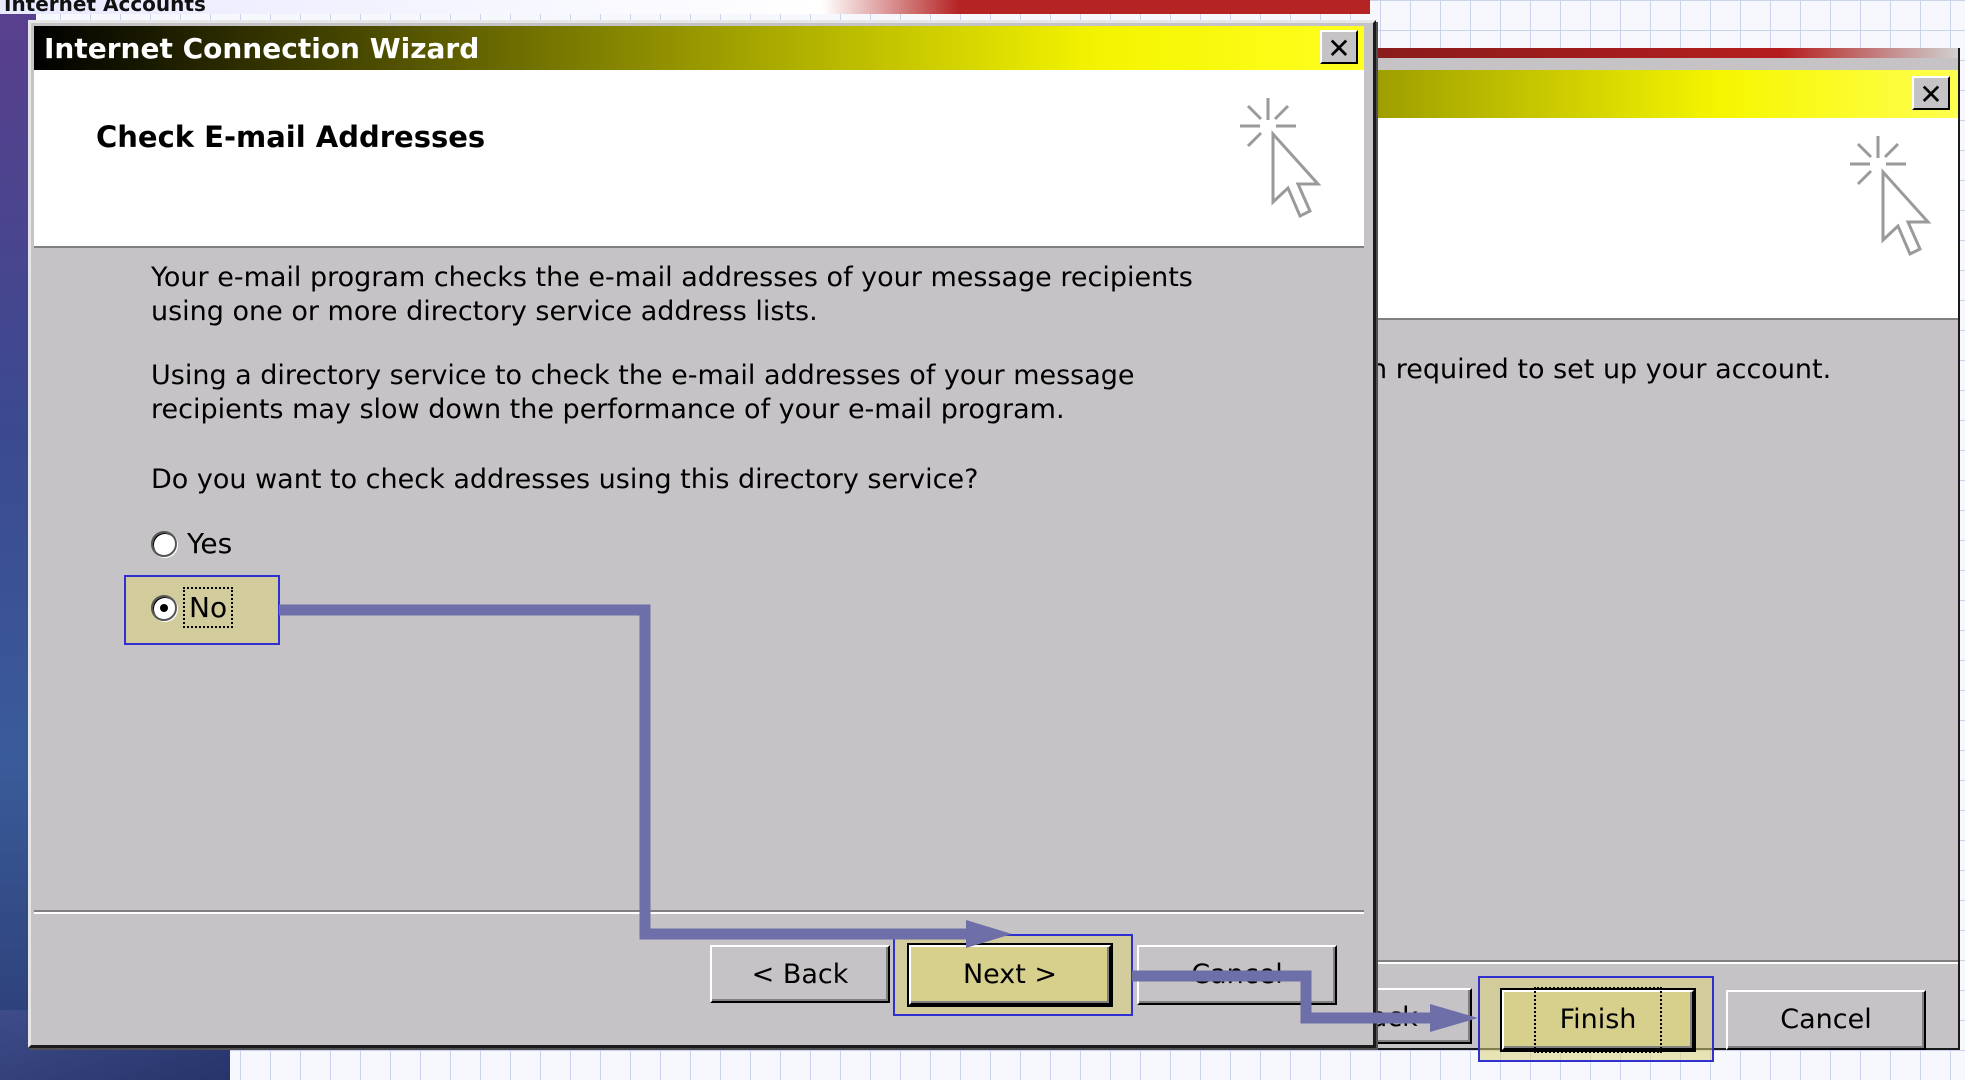 This screenshot has height=1080, width=1965. What do you see at coordinates (210, 543) in the screenshot?
I see `radio-yes-label: Yes` at bounding box center [210, 543].